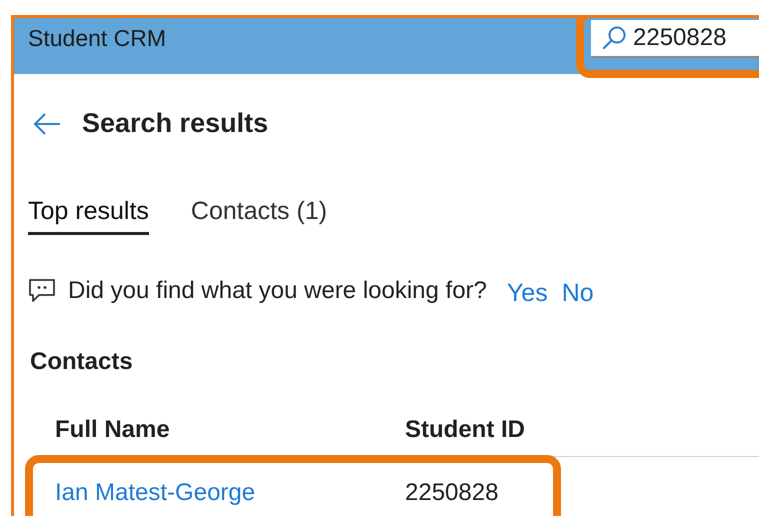  I want to click on page-title: Search results, so click(175, 123).